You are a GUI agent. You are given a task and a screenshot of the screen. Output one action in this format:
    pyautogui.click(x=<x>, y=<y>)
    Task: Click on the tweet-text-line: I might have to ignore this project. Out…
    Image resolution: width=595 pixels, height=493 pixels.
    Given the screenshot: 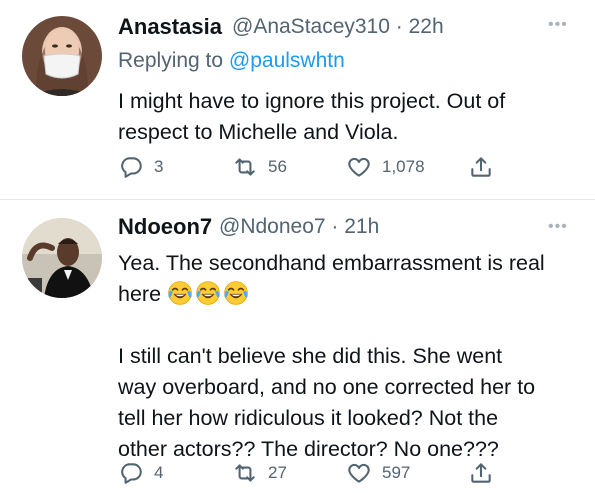 What is the action you would take?
    pyautogui.click(x=312, y=101)
    